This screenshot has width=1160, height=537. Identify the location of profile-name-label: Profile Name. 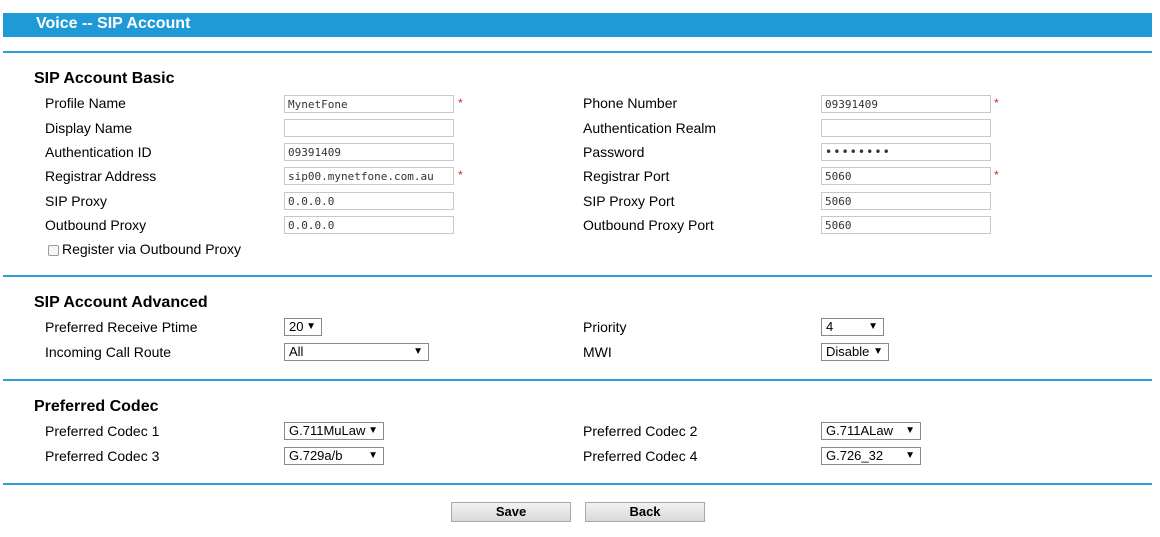
(85, 103).